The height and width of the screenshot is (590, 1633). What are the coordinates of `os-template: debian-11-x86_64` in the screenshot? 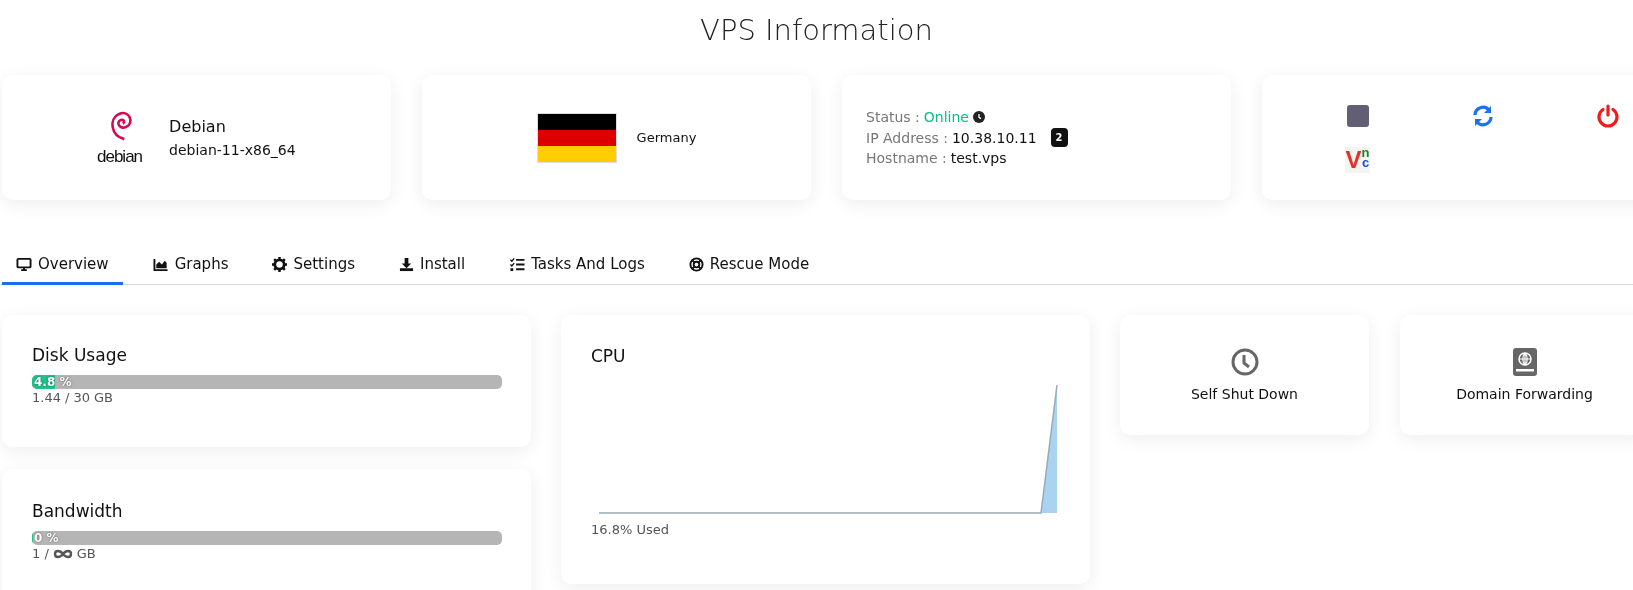 It's located at (232, 150).